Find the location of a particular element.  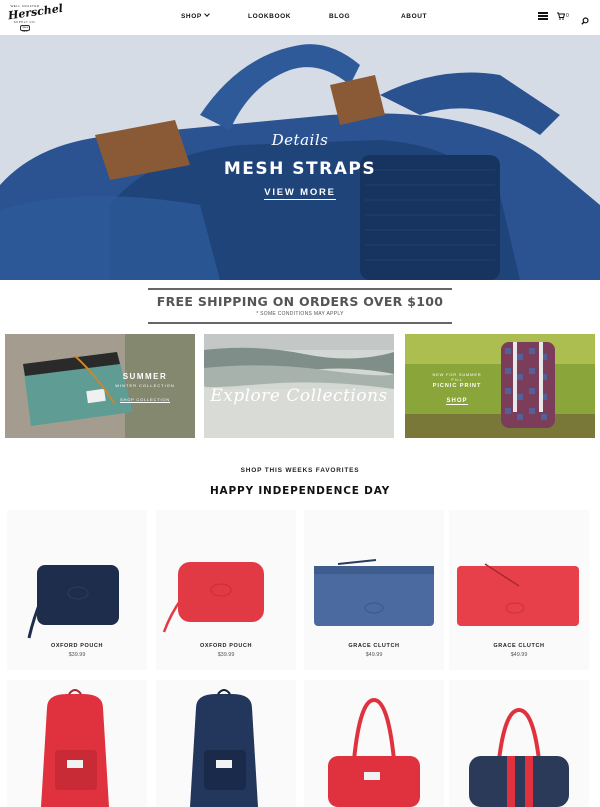

picnic-shop-link: SHOP is located at coordinates (457, 401).